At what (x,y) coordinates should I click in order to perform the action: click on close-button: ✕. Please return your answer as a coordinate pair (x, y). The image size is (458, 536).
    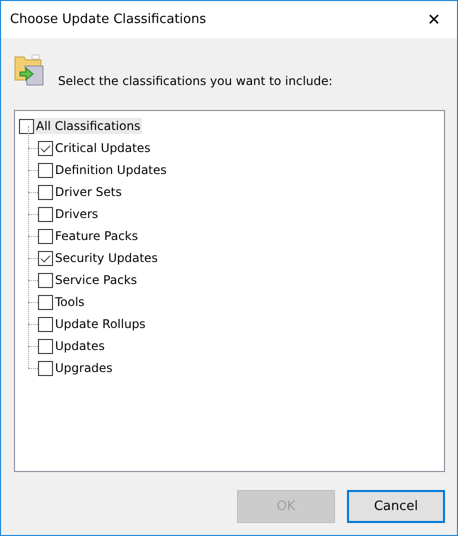
    Looking at the image, I should click on (434, 20).